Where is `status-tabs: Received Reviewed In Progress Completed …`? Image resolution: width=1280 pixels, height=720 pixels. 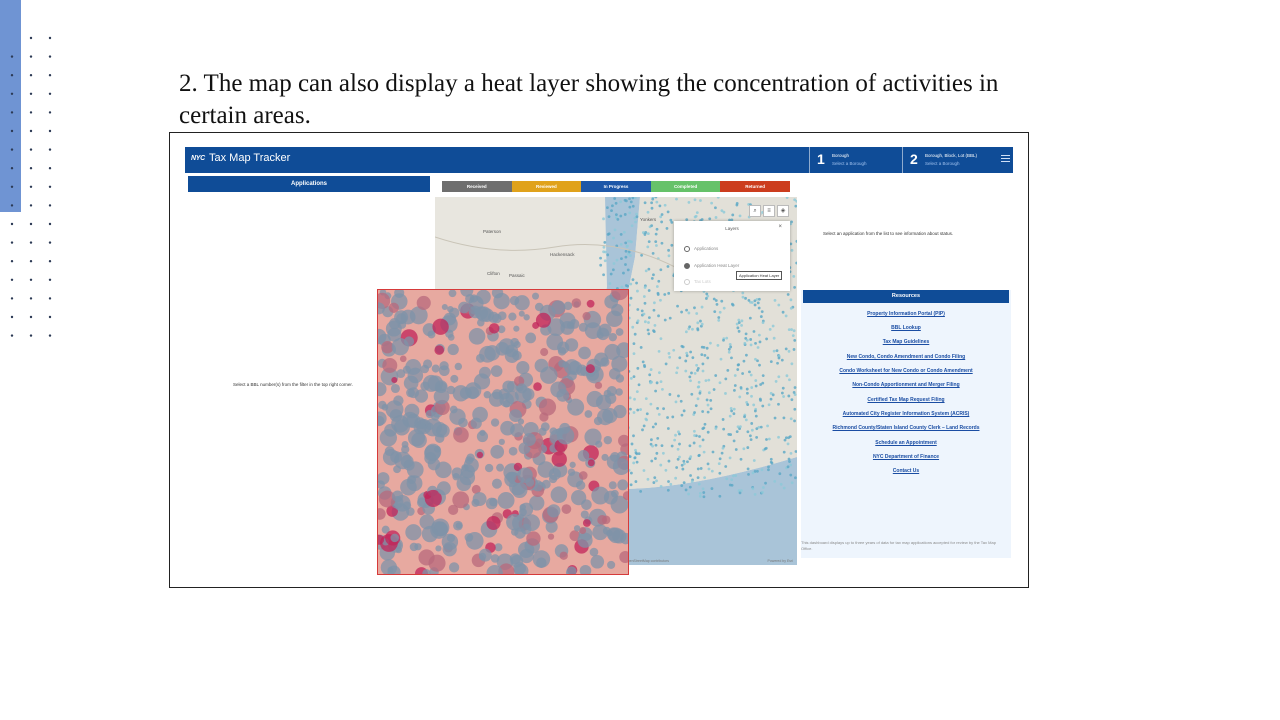 status-tabs: Received Reviewed In Progress Completed … is located at coordinates (616, 186).